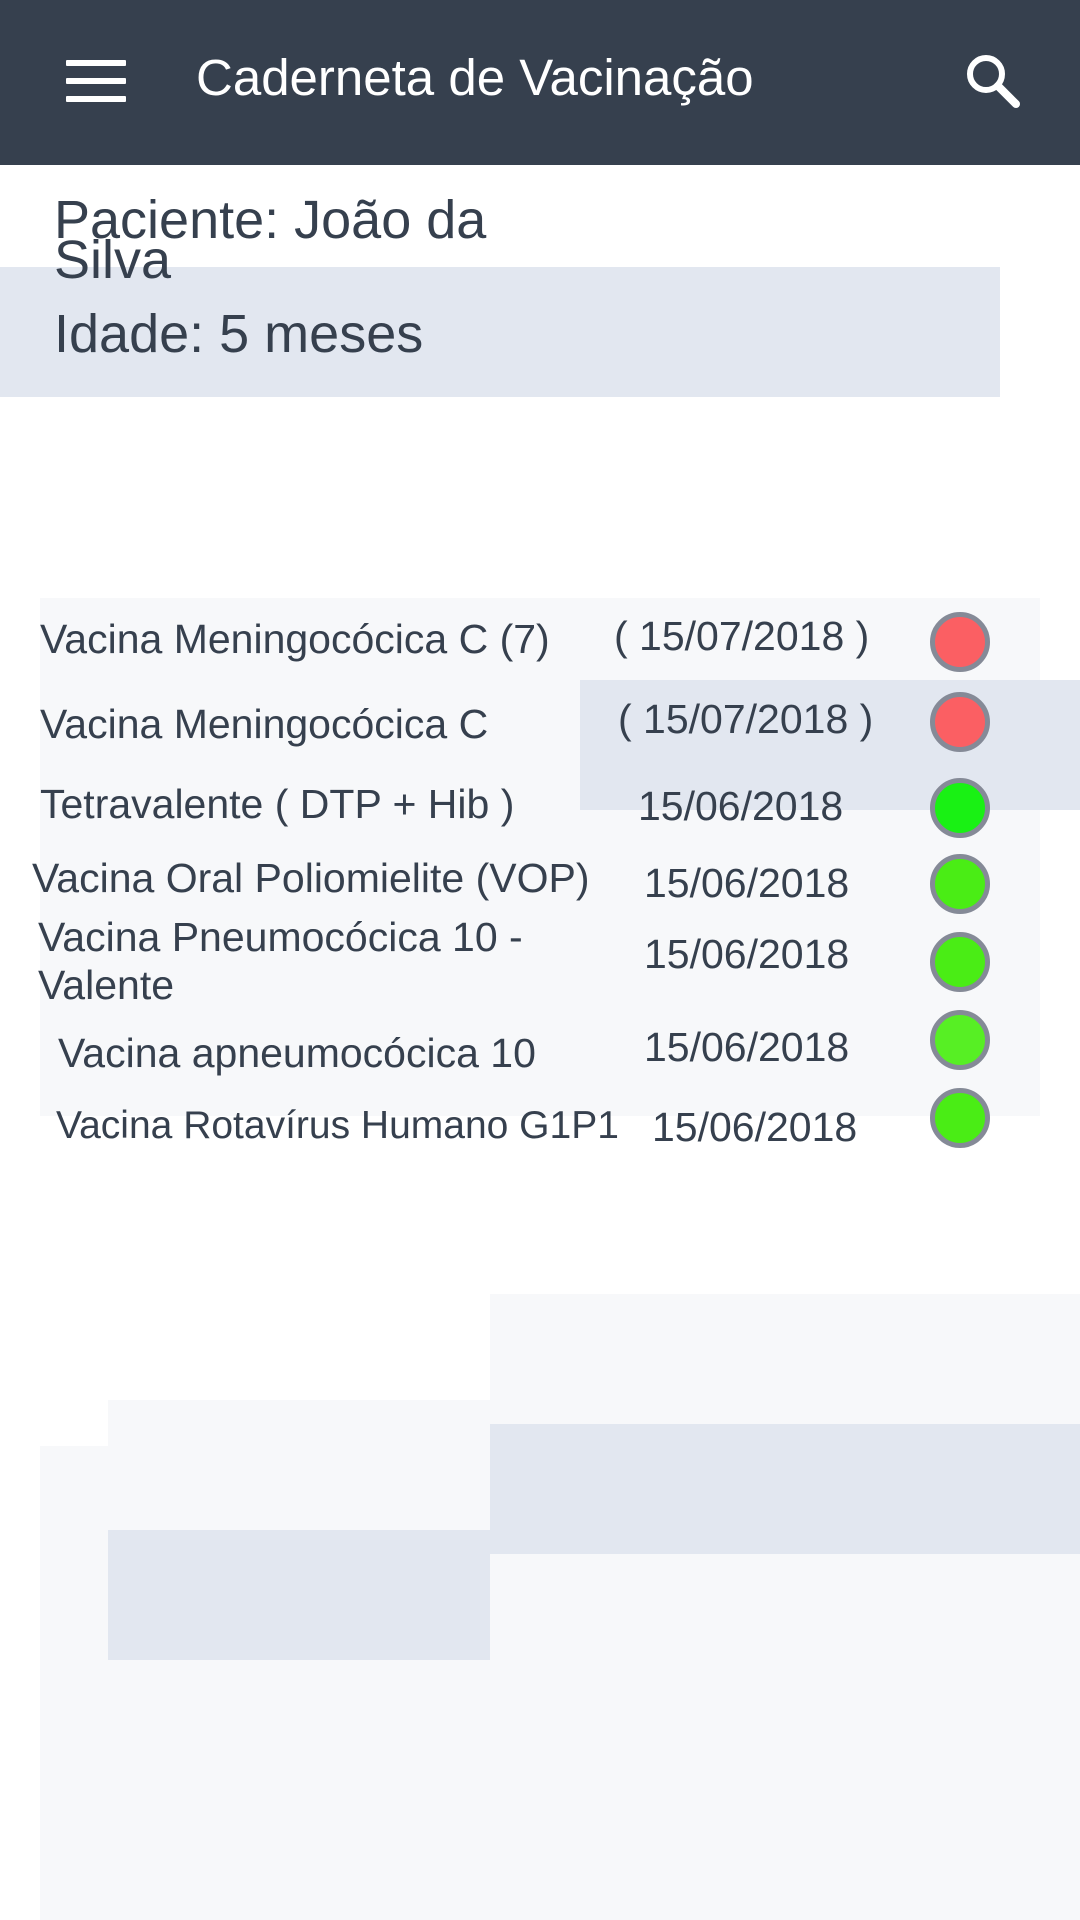 This screenshot has height=1920, width=1080. Describe the element at coordinates (785, 1489) in the screenshot. I see `bottom-band-right` at that location.